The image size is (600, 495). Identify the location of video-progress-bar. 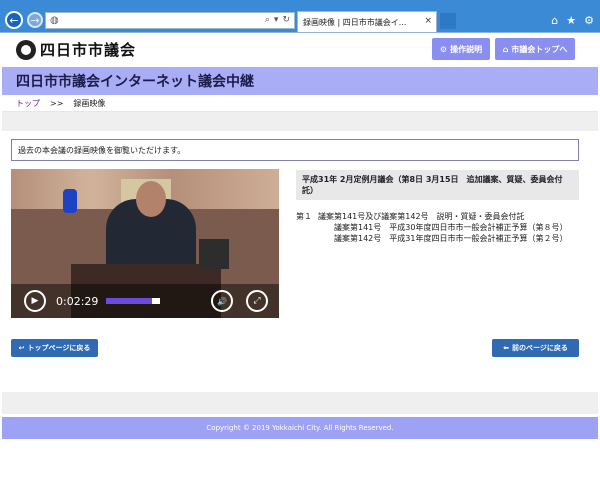
(133, 301).